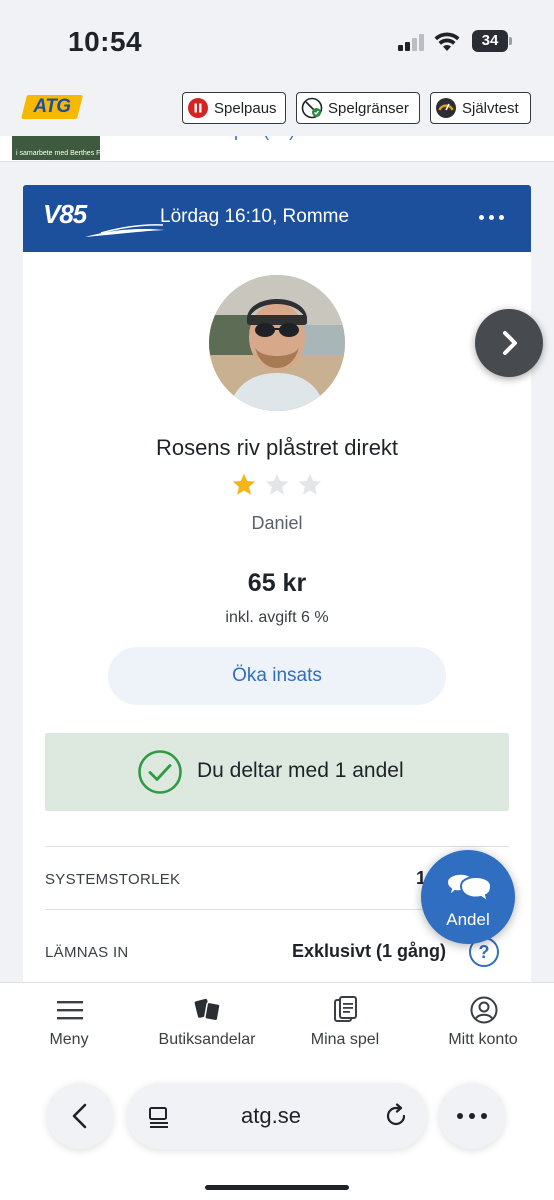 The height and width of the screenshot is (1200, 554). I want to click on avatar, so click(277, 343).